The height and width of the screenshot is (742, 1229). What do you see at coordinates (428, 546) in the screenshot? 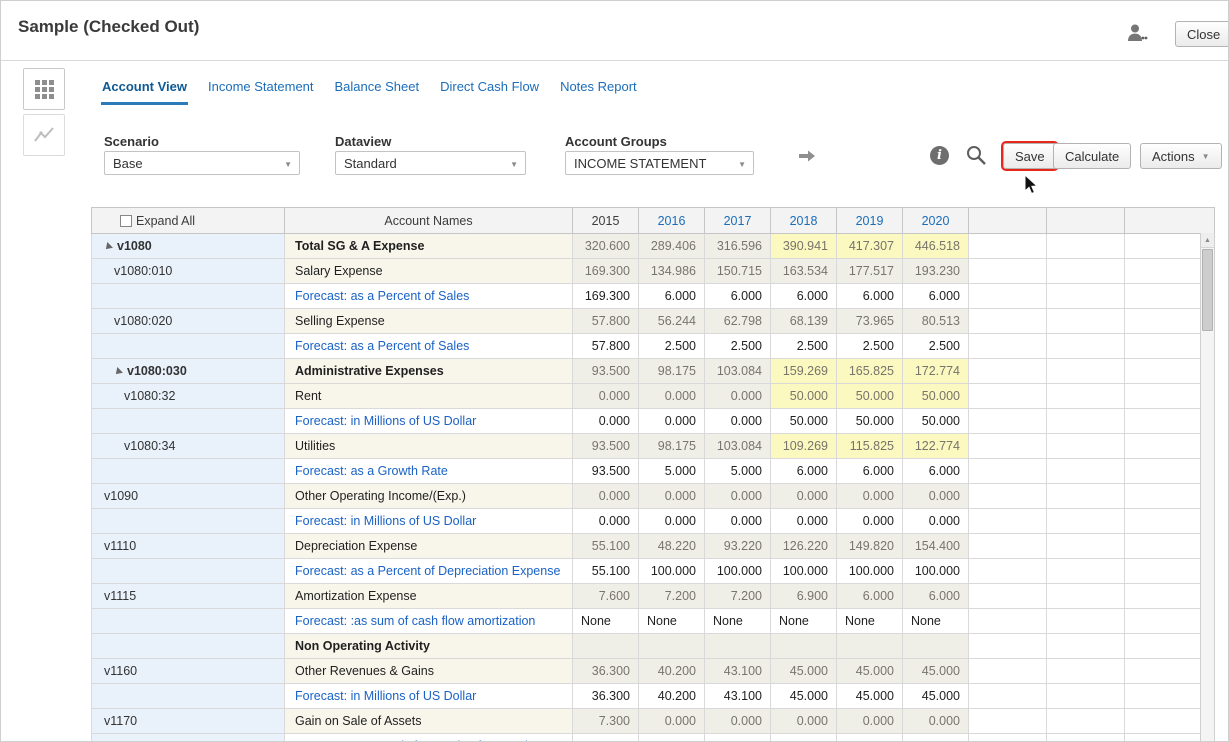
I see `account-name-cell: Depreciation Expense` at bounding box center [428, 546].